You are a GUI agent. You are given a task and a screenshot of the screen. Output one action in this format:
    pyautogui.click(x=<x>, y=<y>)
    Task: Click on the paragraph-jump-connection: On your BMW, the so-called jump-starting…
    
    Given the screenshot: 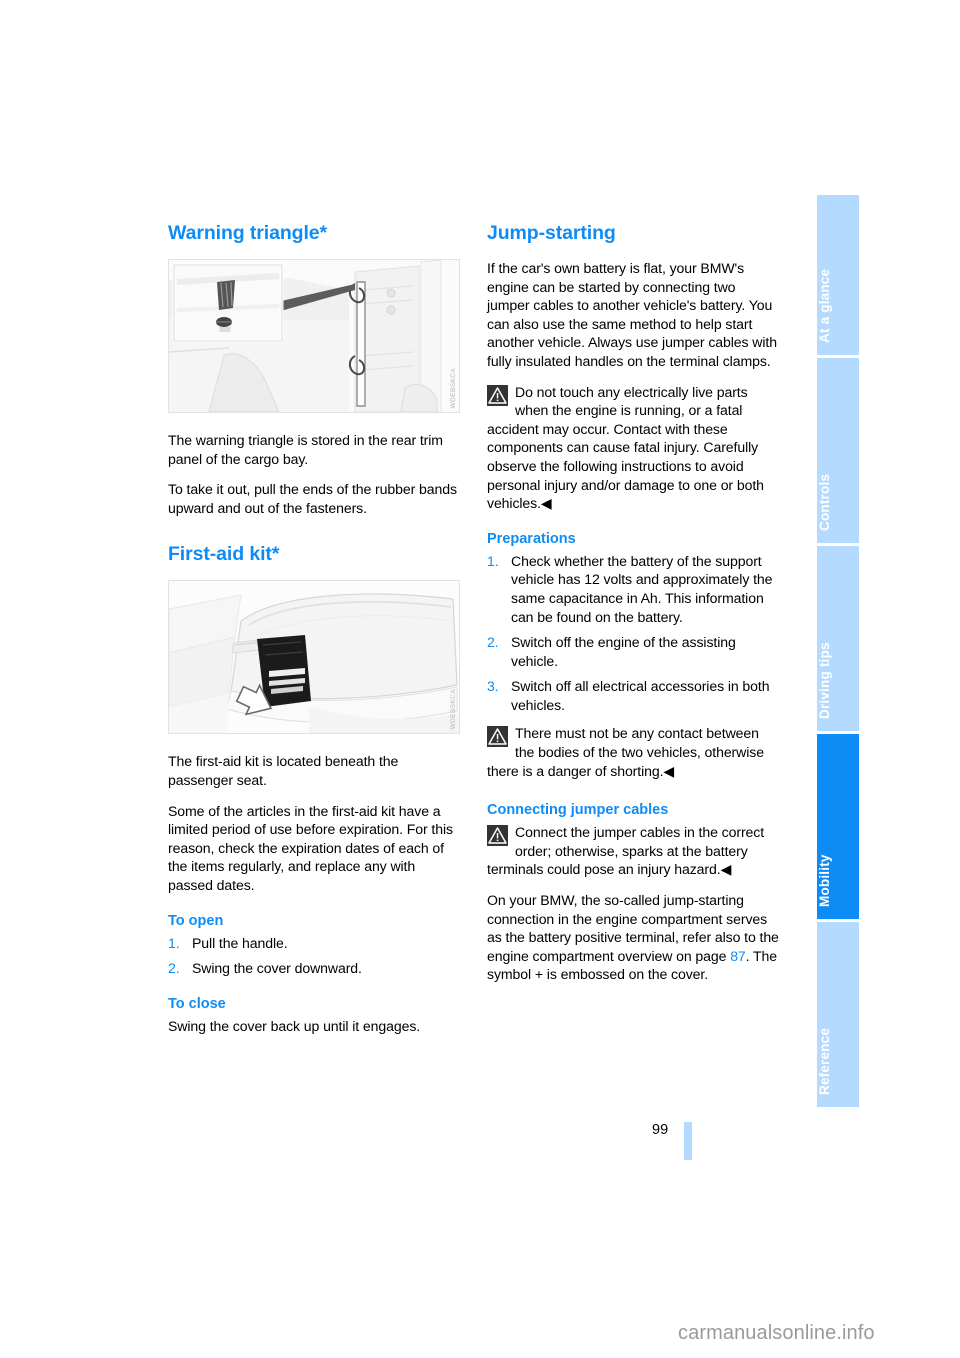 What is the action you would take?
    pyautogui.click(x=633, y=937)
    